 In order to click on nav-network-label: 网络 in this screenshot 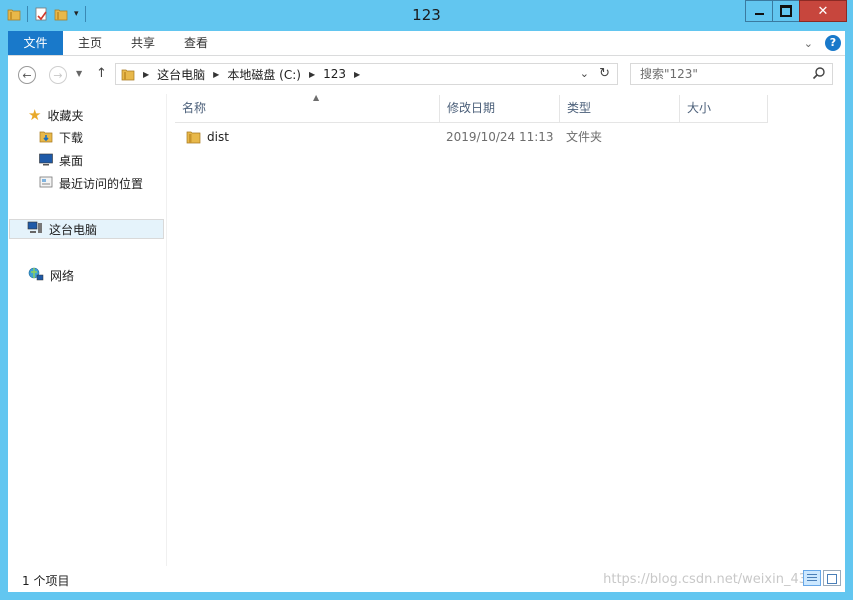, I will do `click(62, 276)`.